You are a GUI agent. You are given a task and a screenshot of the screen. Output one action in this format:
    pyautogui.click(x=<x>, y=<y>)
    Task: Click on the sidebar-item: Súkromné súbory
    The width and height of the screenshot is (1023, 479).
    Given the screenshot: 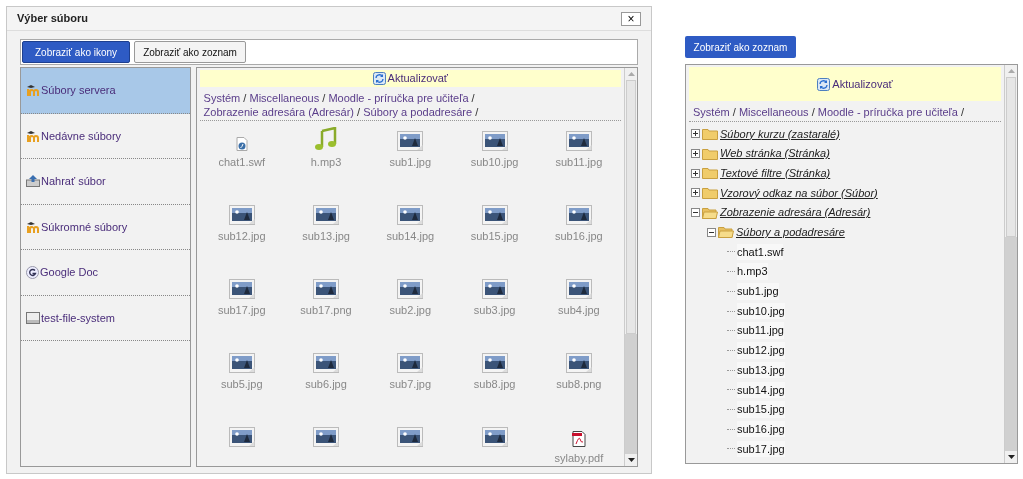 What is the action you would take?
    pyautogui.click(x=105, y=227)
    